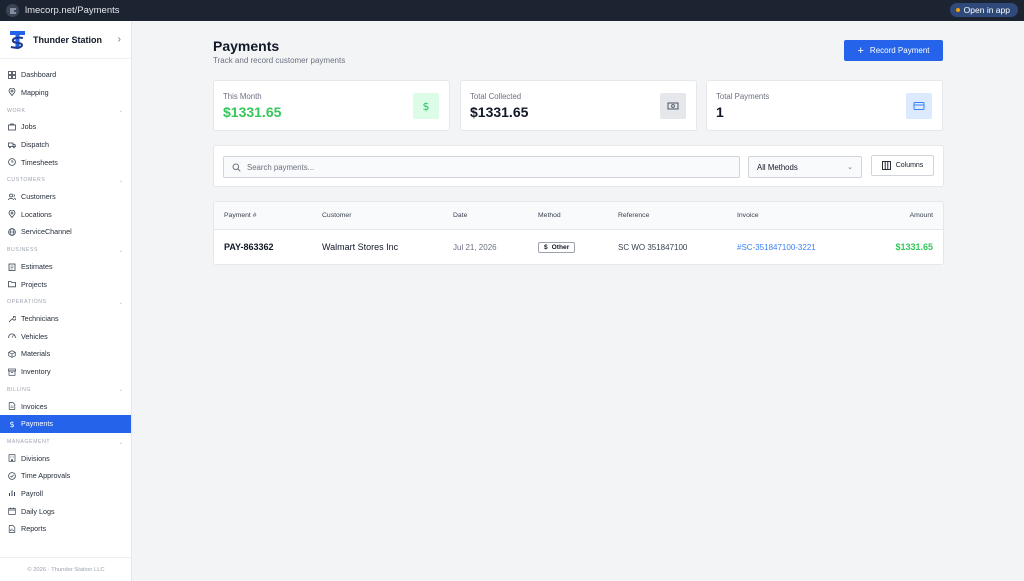 The image size is (1024, 581). I want to click on section-customers: CUSTOMERS ⌄, so click(65, 180).